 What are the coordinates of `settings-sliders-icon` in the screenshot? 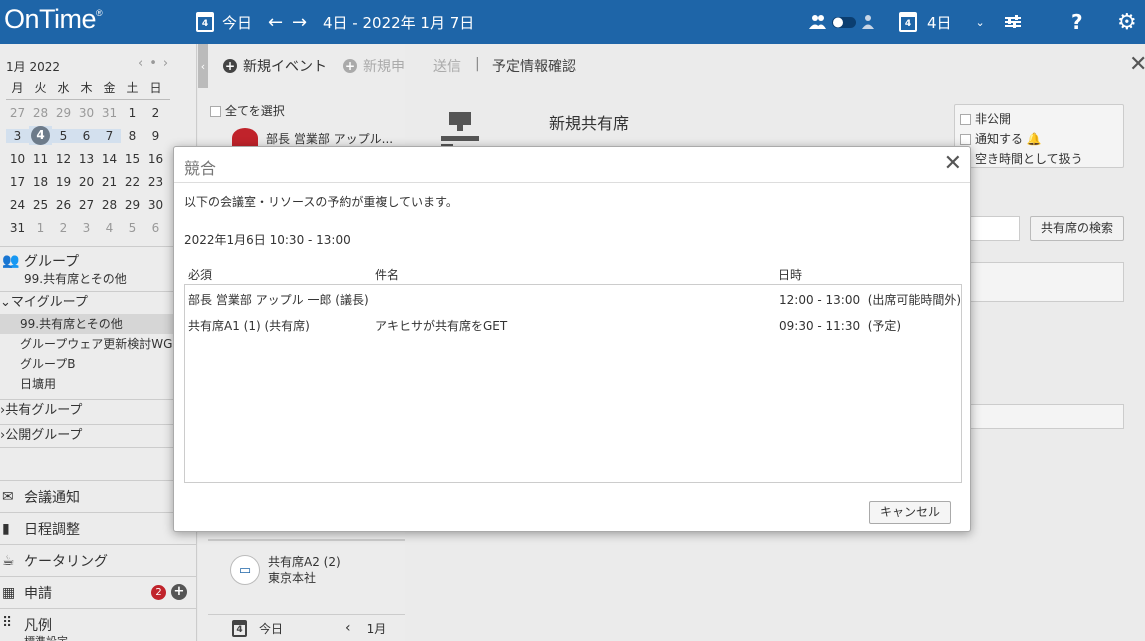 It's located at (1013, 22).